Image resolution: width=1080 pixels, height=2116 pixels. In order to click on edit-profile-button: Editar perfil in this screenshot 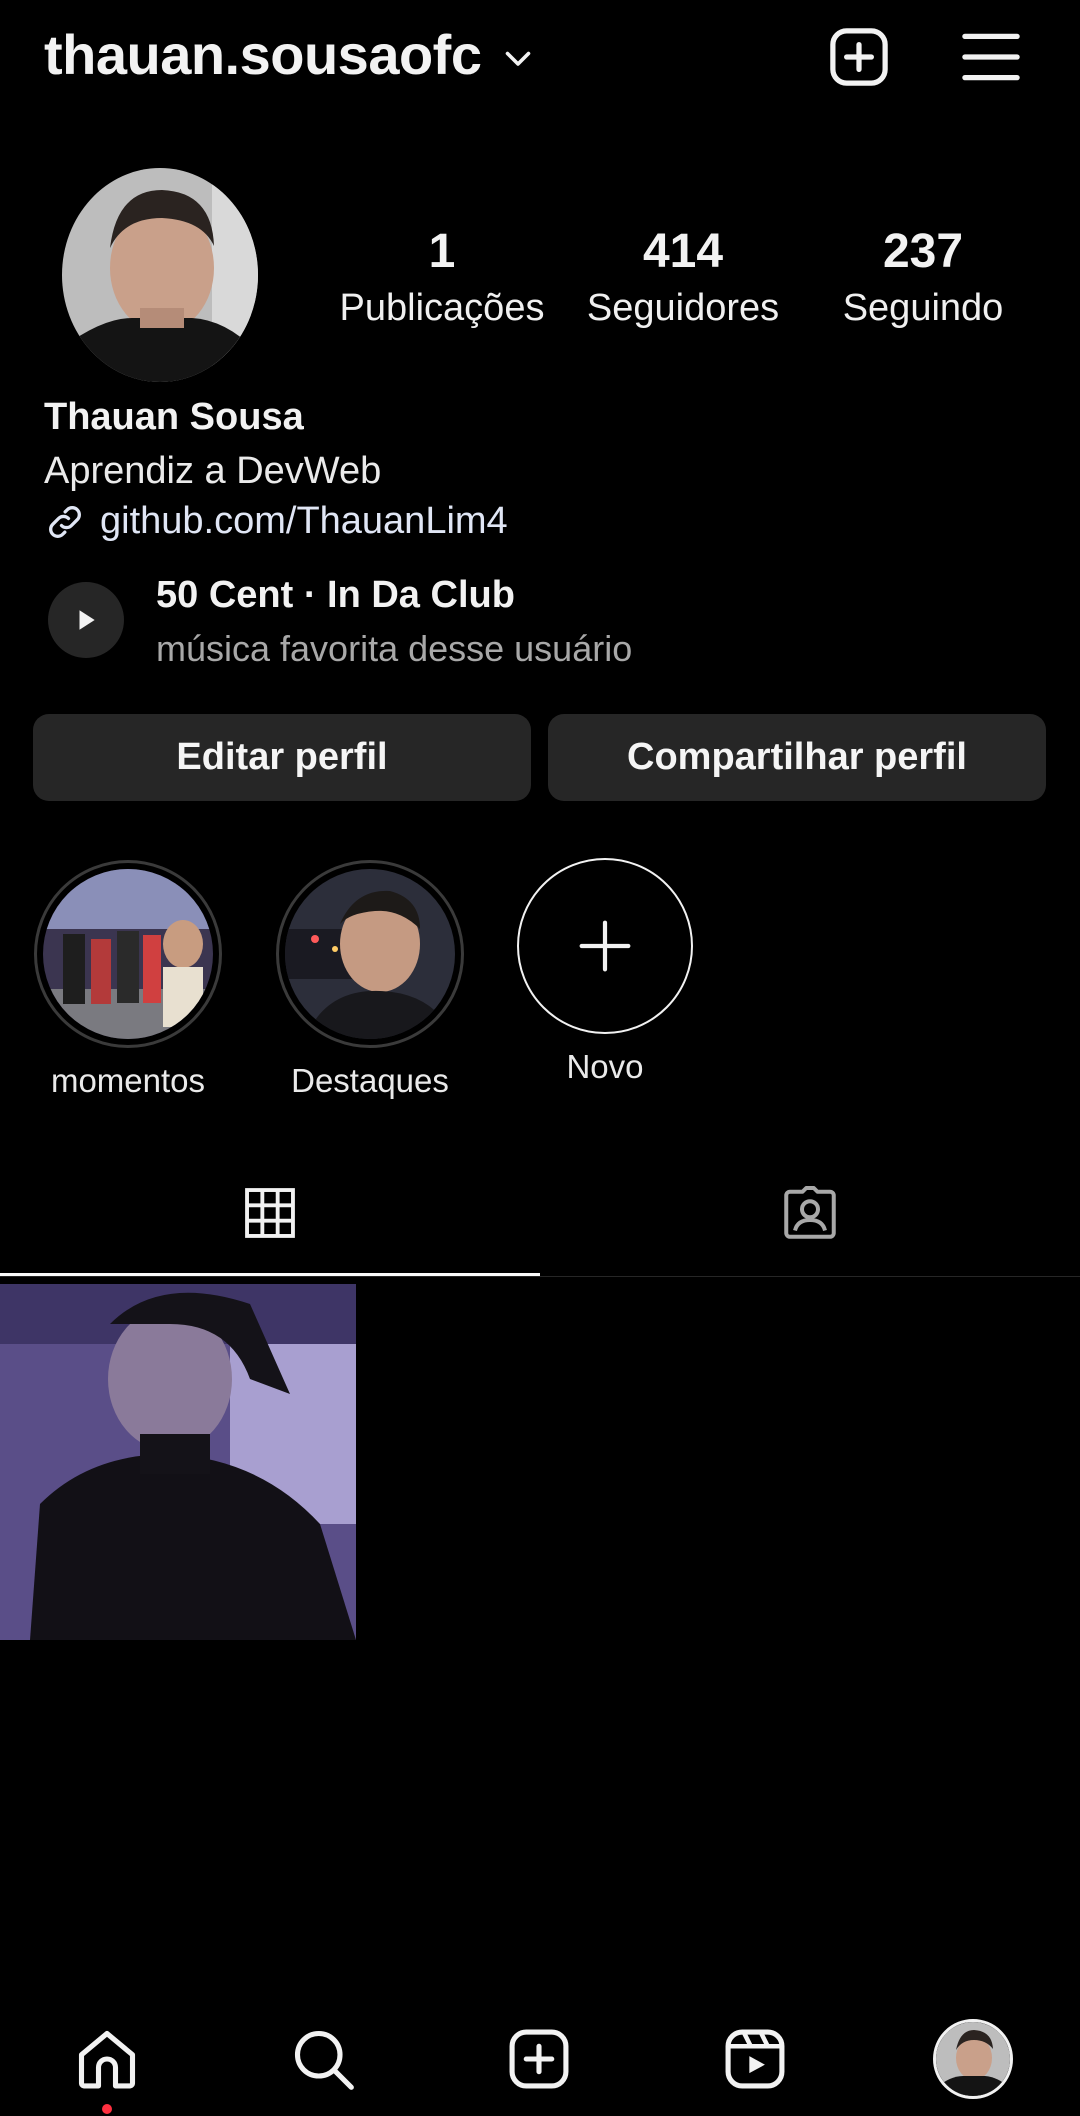, I will do `click(282, 757)`.